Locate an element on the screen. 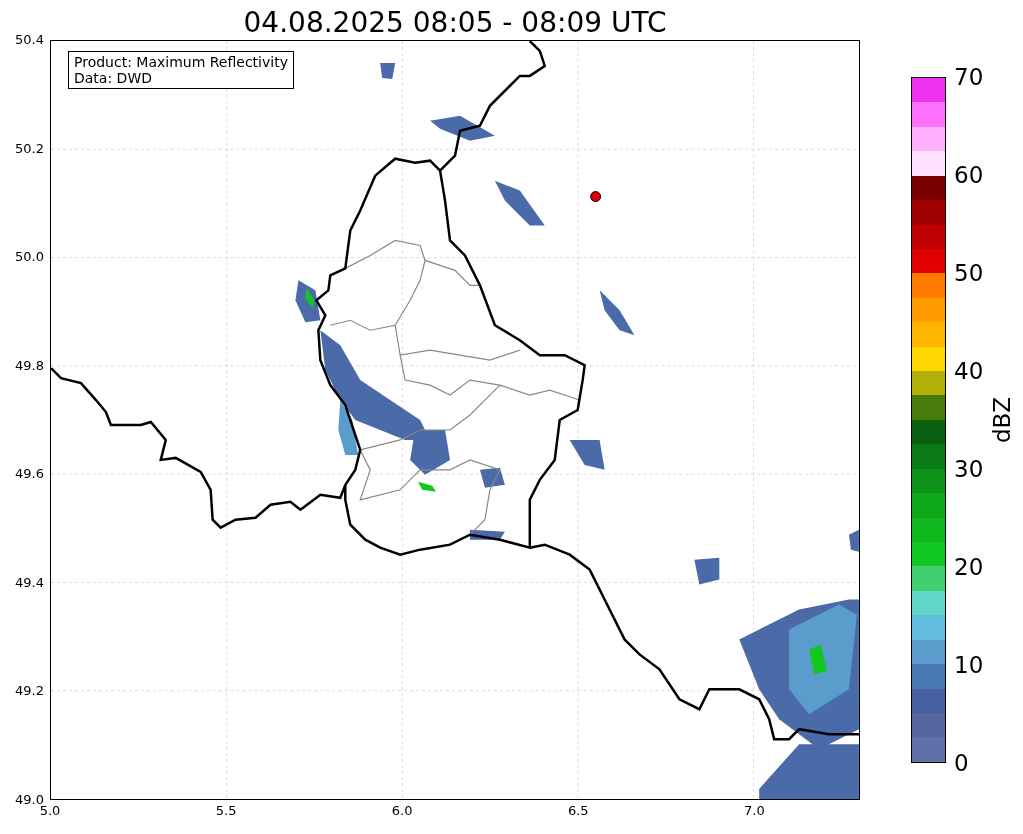 This screenshot has width=1023, height=834. y-tick-label: 50.0 is located at coordinates (29, 257).